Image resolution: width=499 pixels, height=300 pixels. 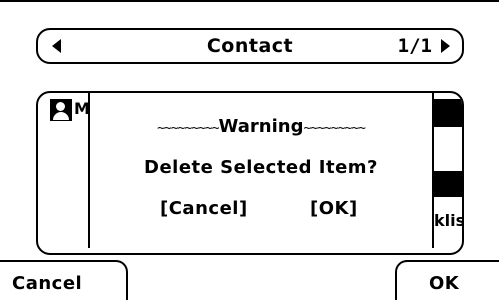 What do you see at coordinates (188, 128) in the screenshot?
I see `title-decoration-left: ~~~~~~~~~` at bounding box center [188, 128].